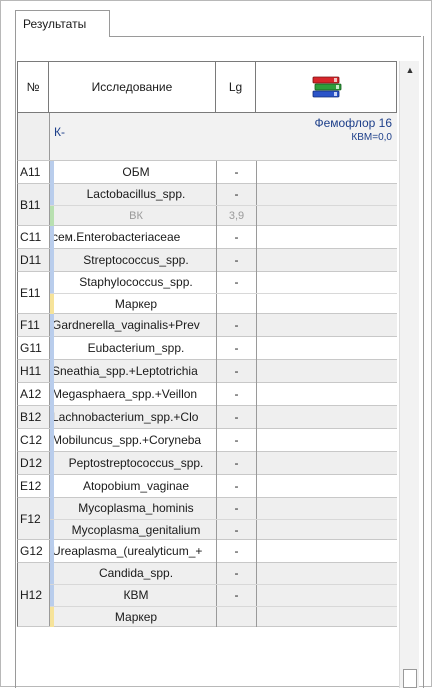 The height and width of the screenshot is (688, 432). What do you see at coordinates (409, 374) in the screenshot?
I see `vertical-scrollbar: ▲` at bounding box center [409, 374].